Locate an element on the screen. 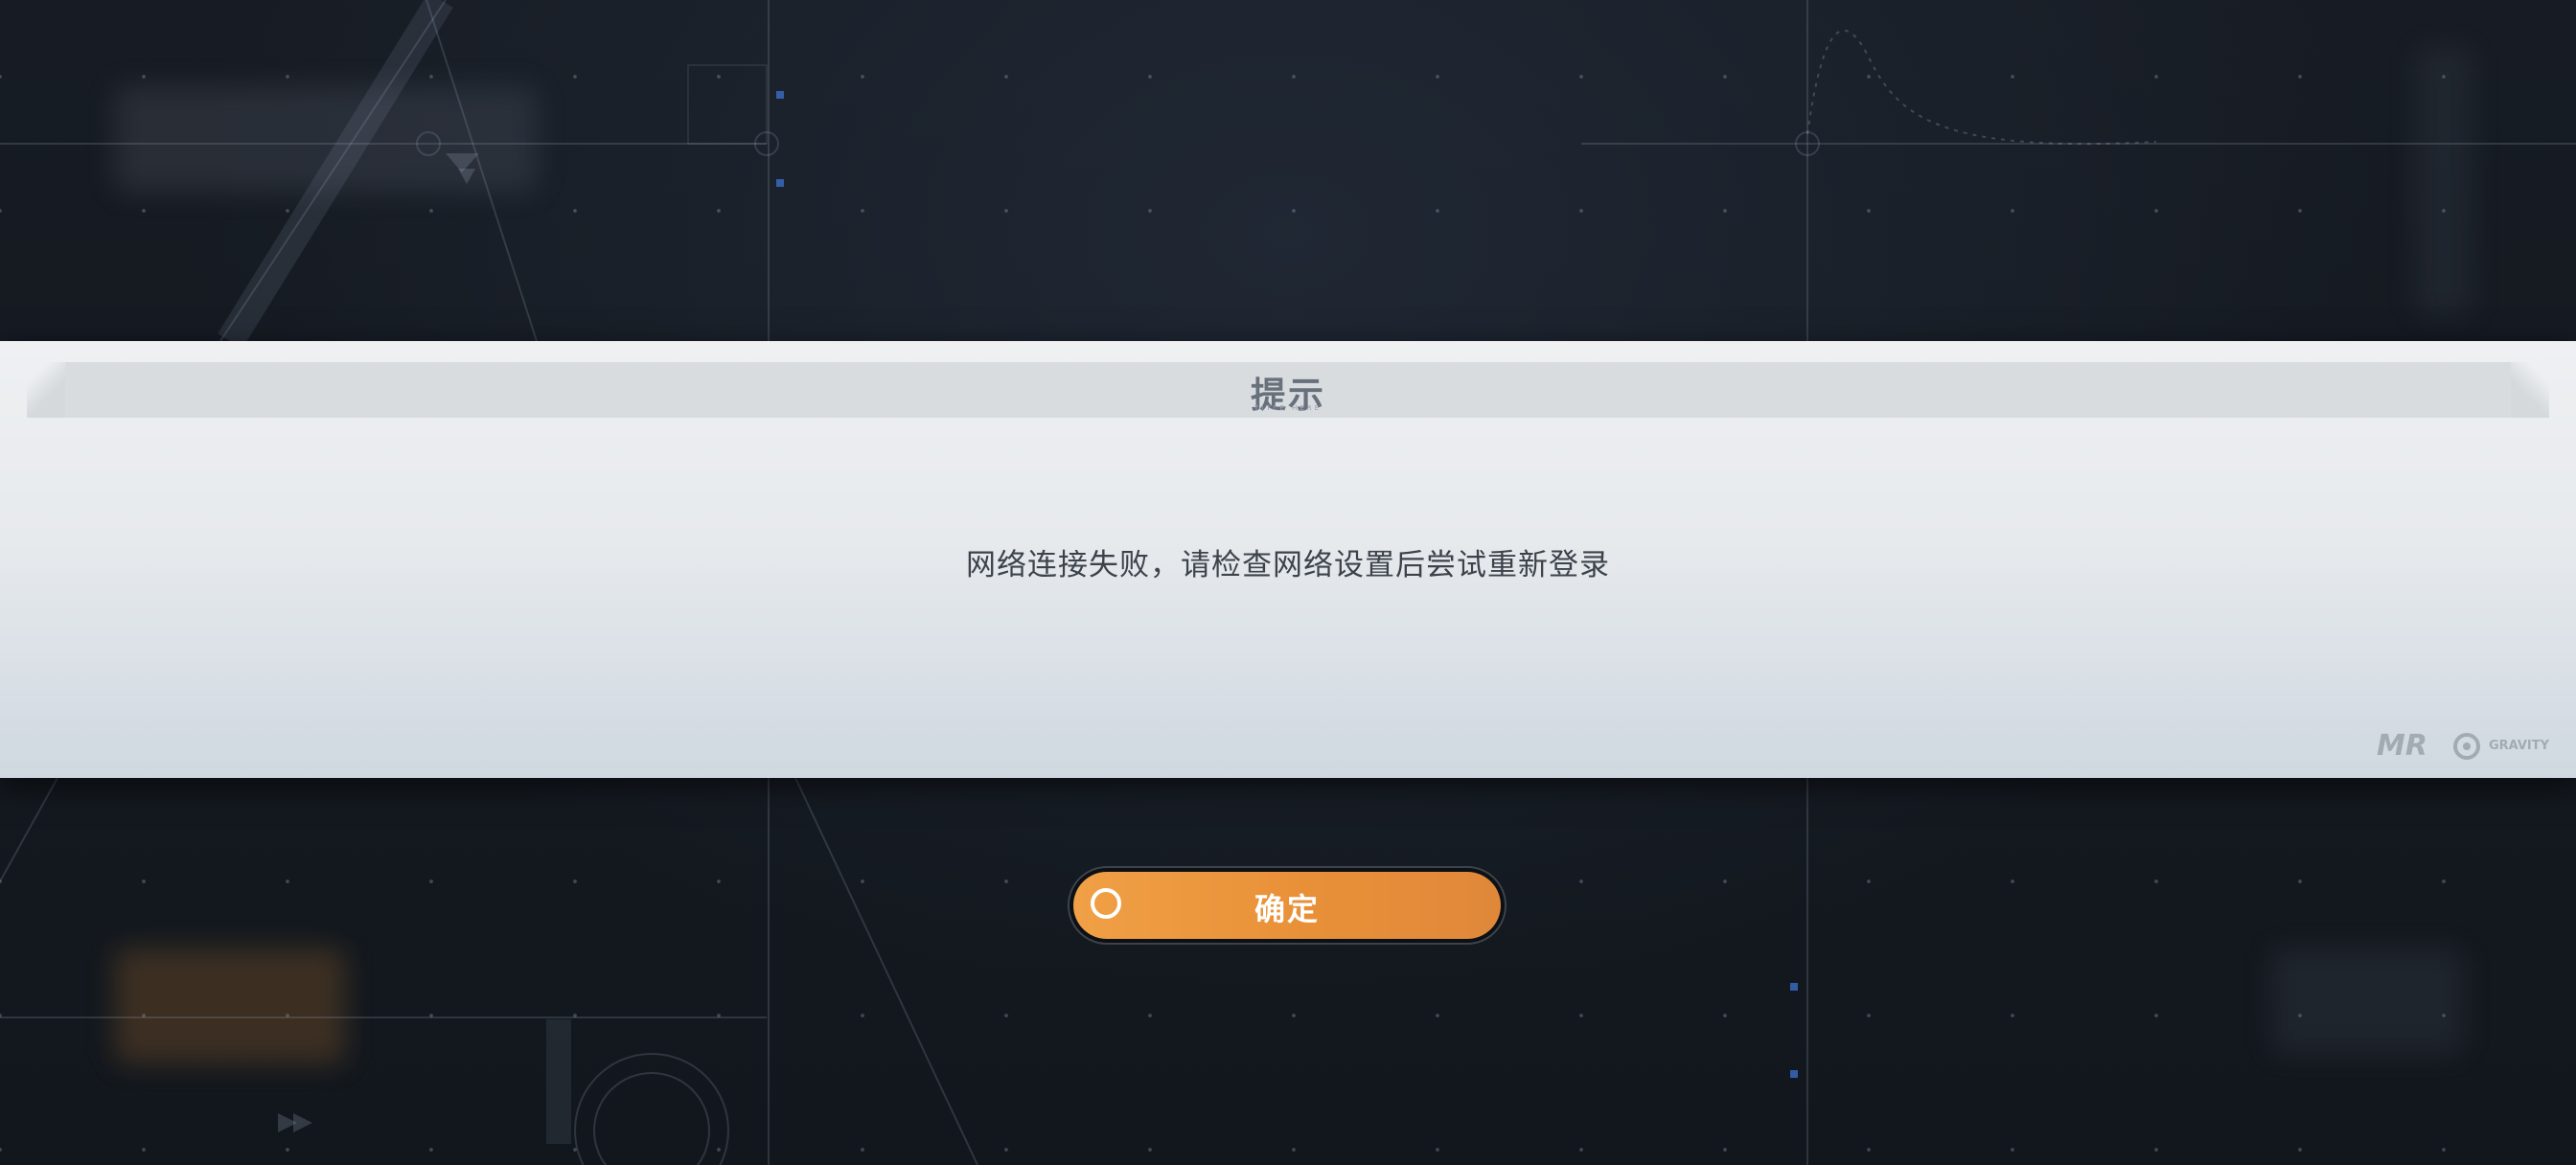 The width and height of the screenshot is (2576, 1165). dialog-message: 网络连接失败，请检查网络设置后尝试重新登录 is located at coordinates (1288, 565).